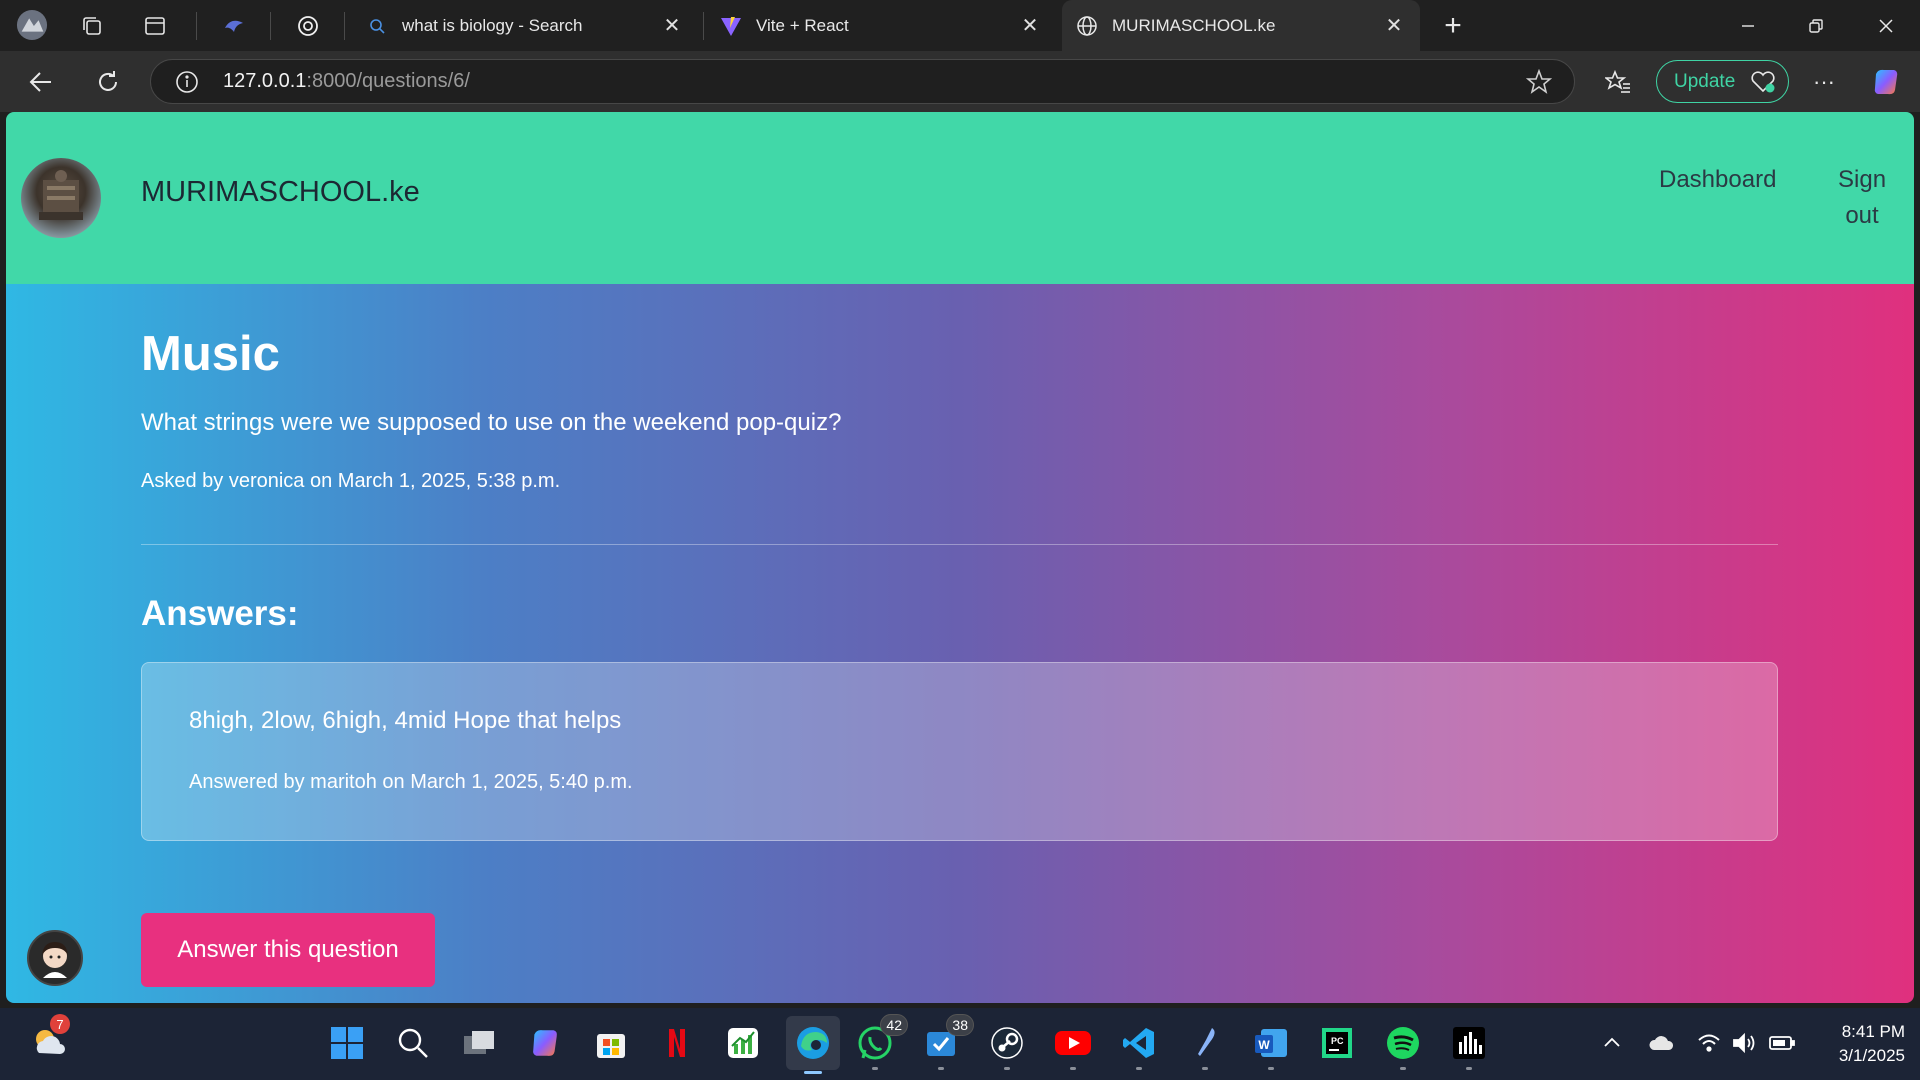 The width and height of the screenshot is (1920, 1080). I want to click on address-bar: 127.0.0.1:8000/questions/6/, so click(862, 81).